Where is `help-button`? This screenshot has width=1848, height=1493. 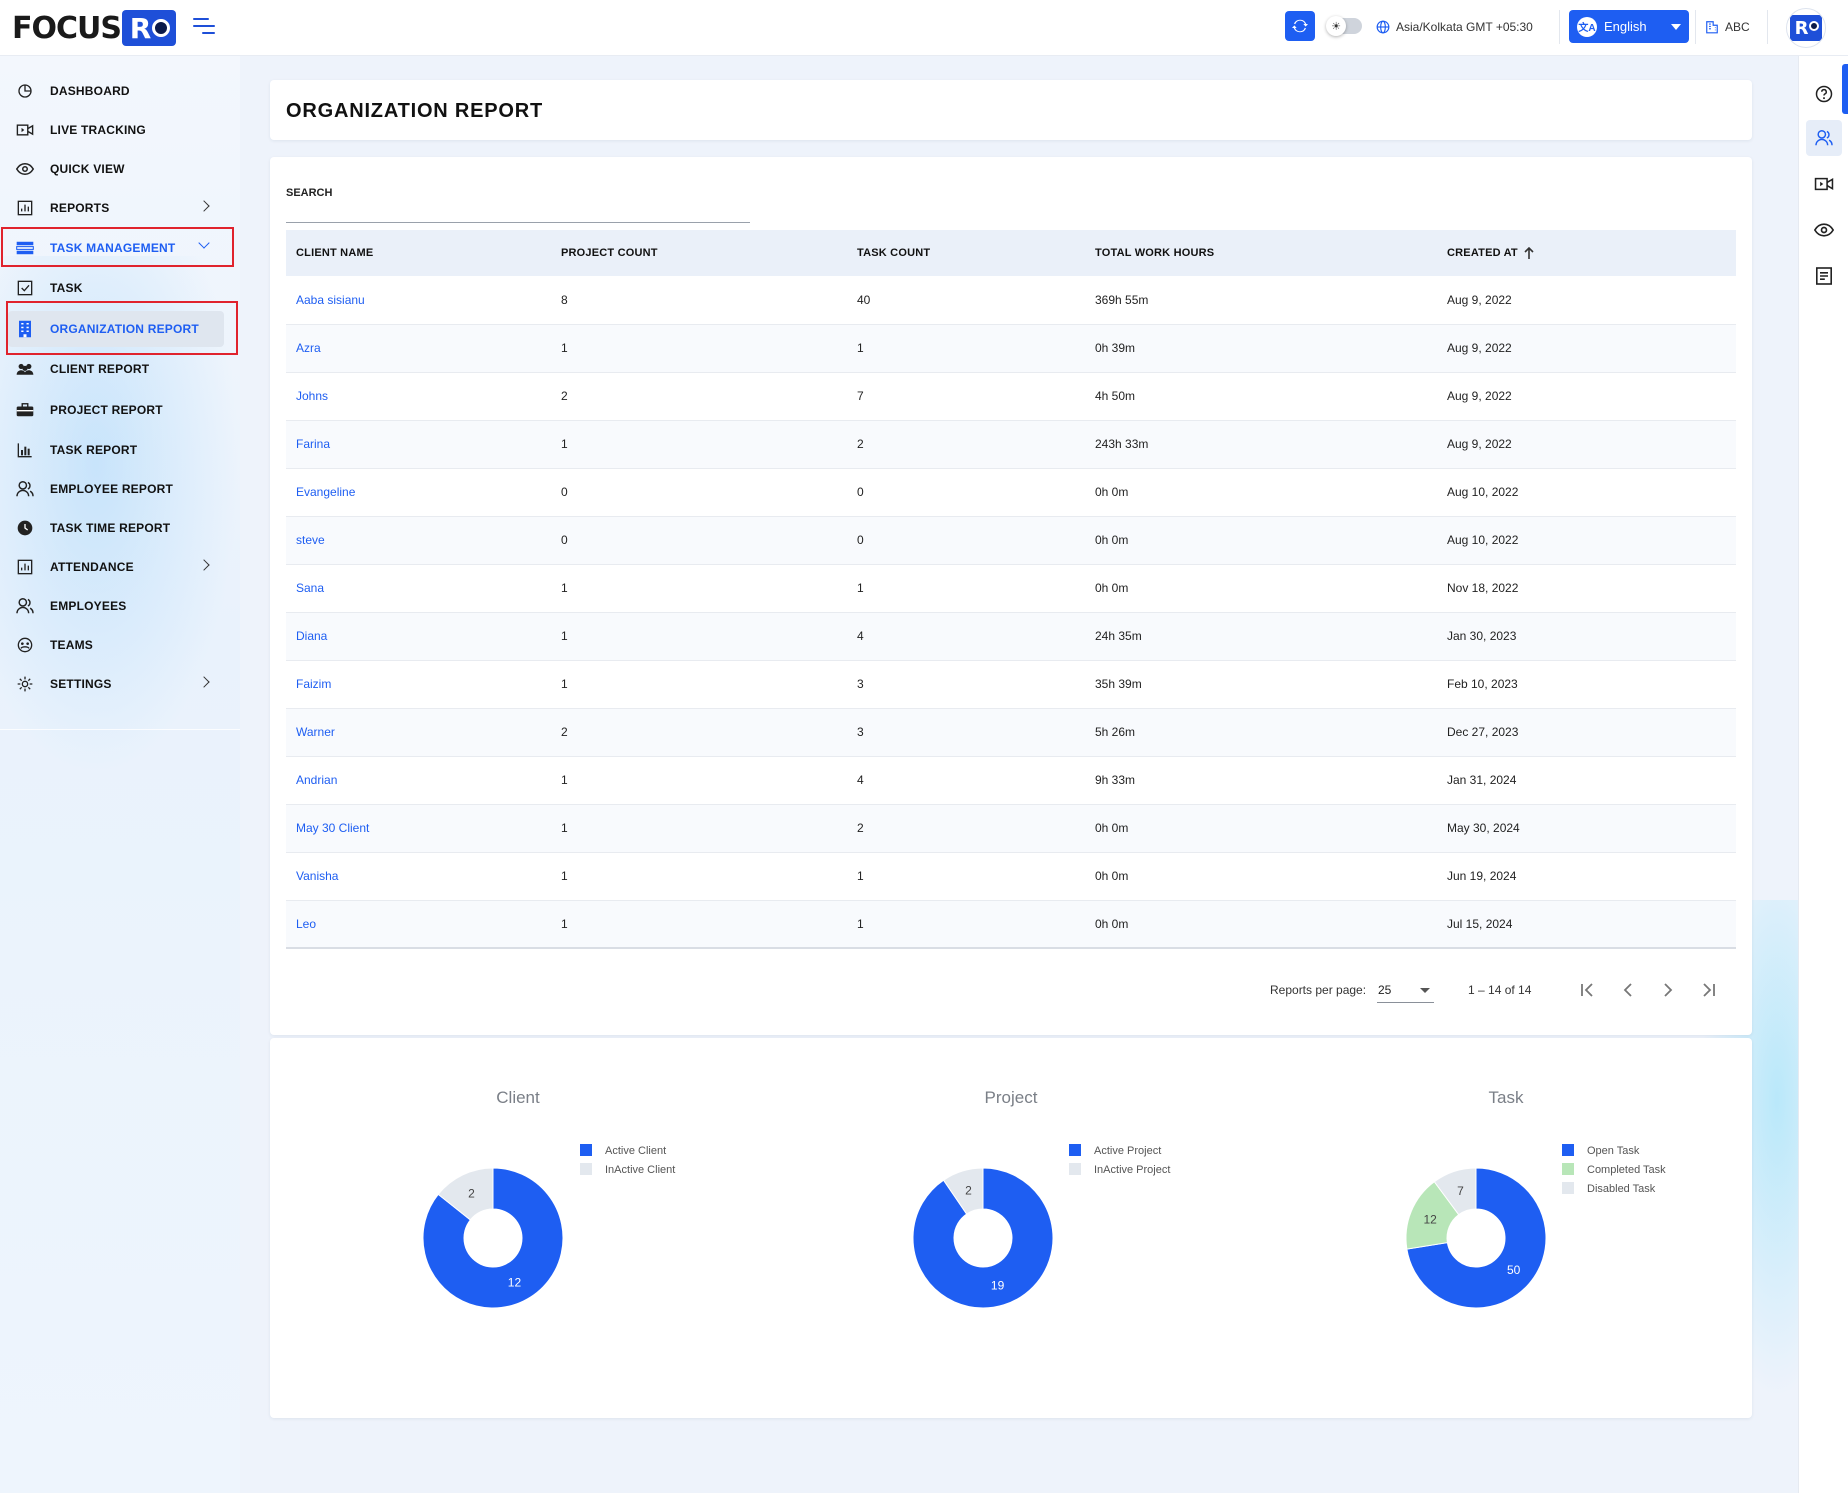
help-button is located at coordinates (1824, 94).